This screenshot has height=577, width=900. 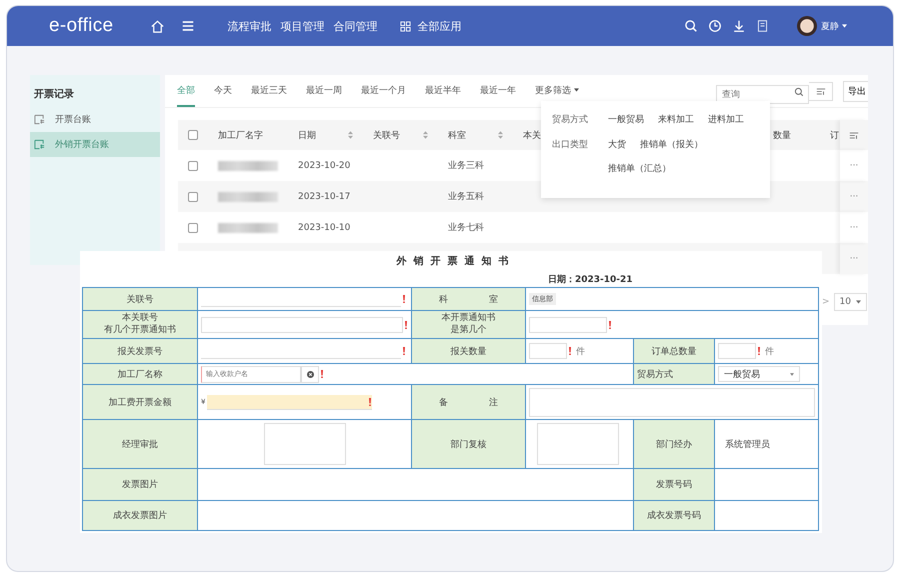 What do you see at coordinates (140, 351) in the screenshot?
I see `field-label: 报关发票号` at bounding box center [140, 351].